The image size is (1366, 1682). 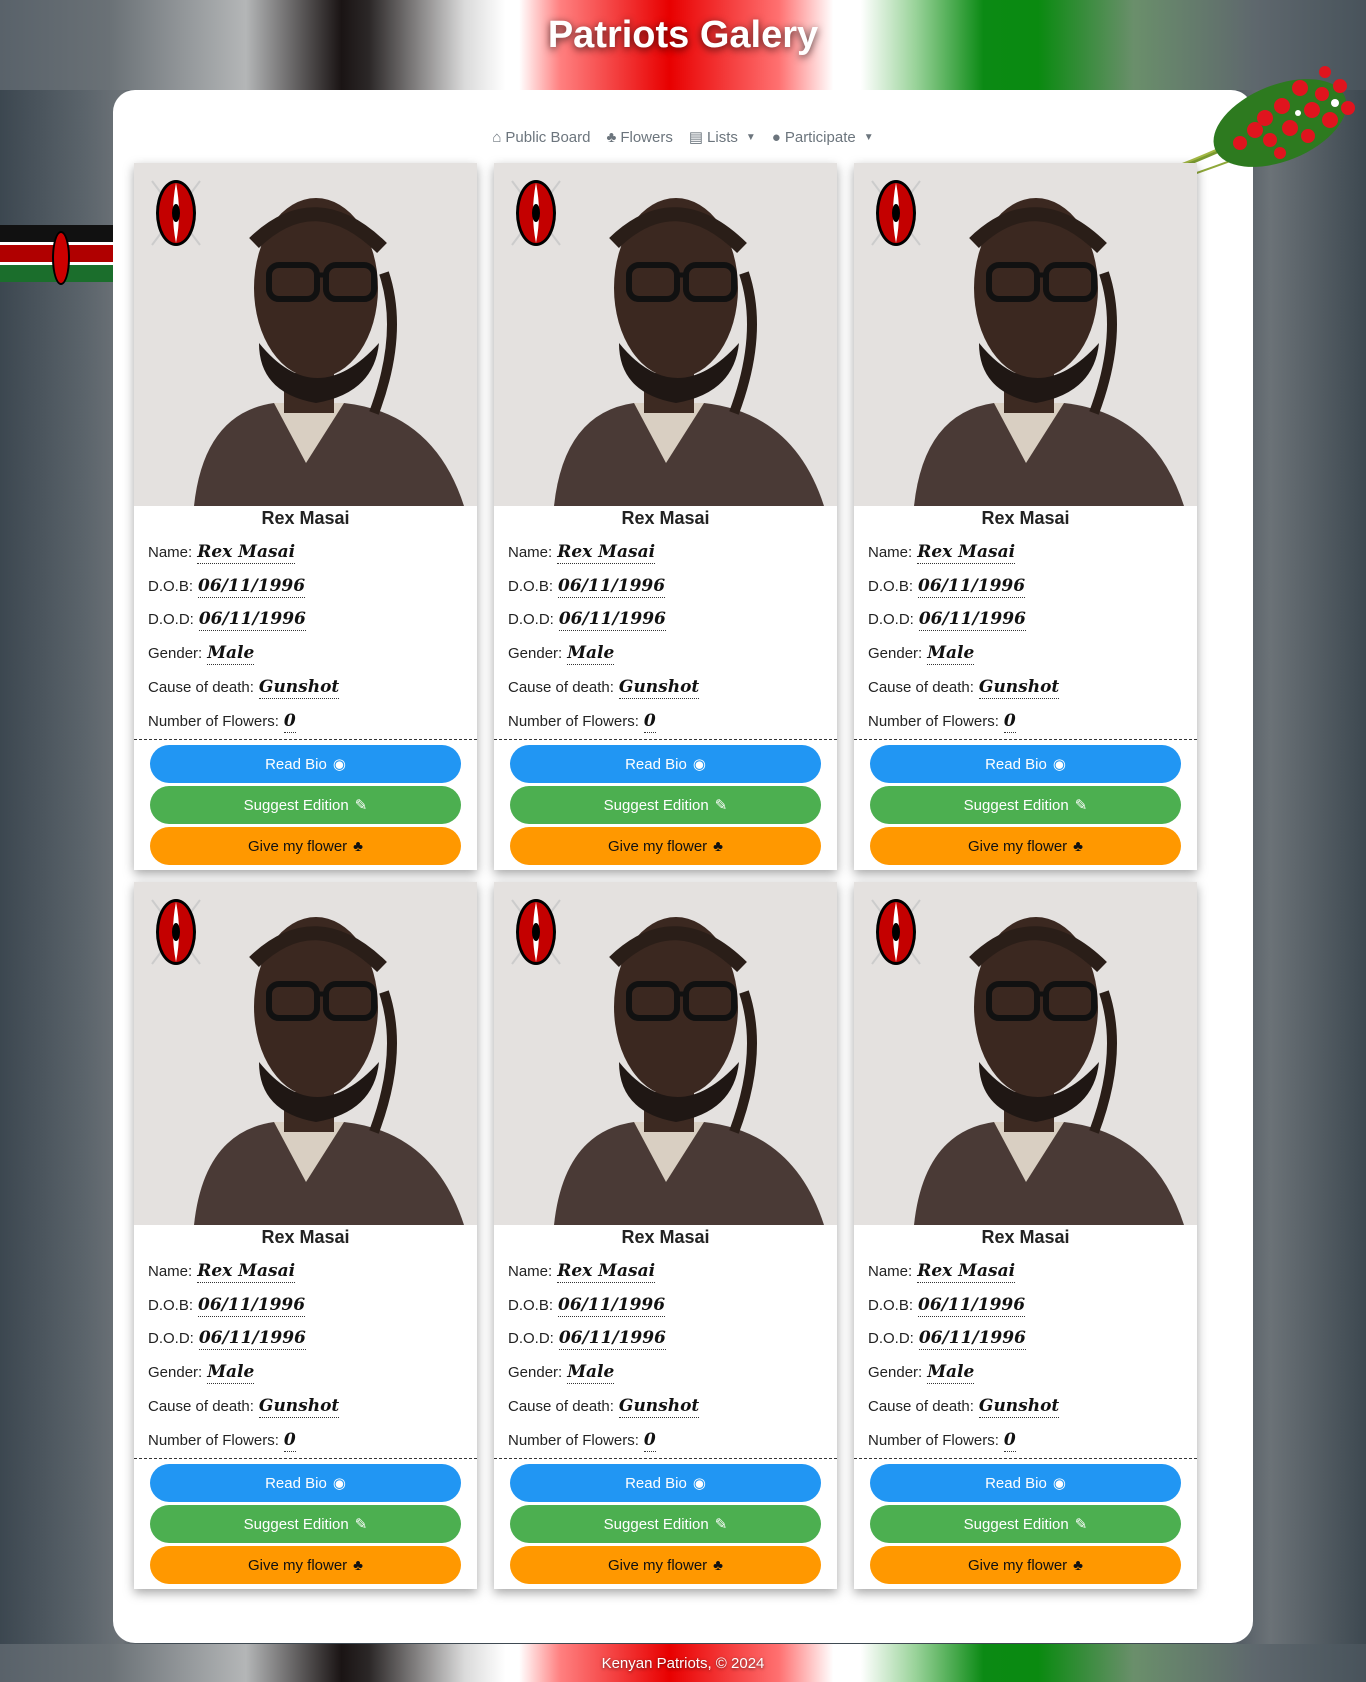 What do you see at coordinates (896, 213) in the screenshot?
I see `maasai-shield-icon` at bounding box center [896, 213].